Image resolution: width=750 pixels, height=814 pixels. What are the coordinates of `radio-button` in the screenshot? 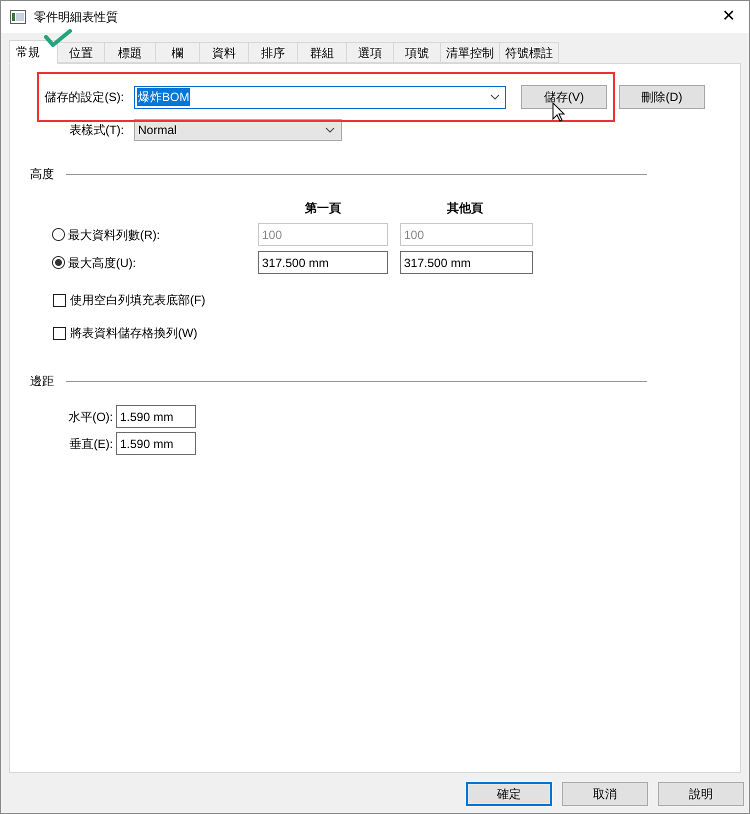 It's located at (58, 262).